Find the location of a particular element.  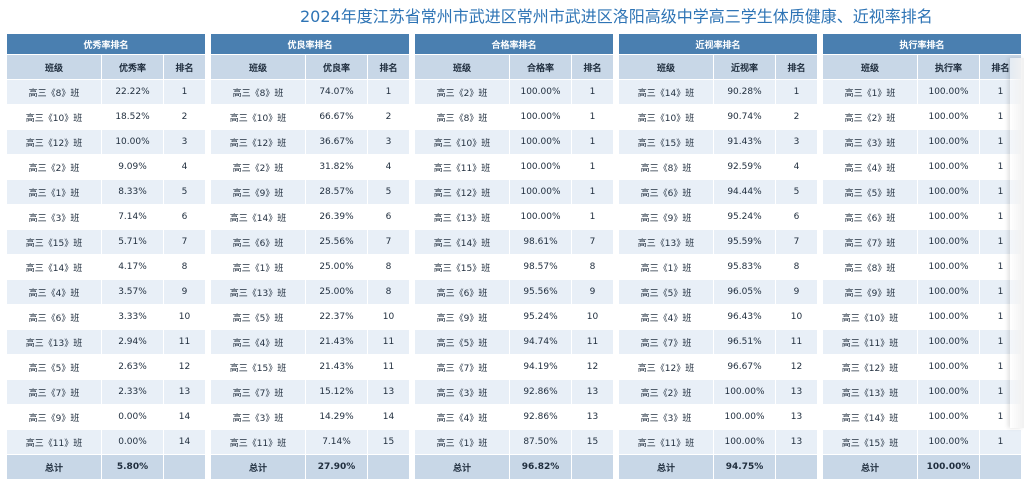

table-row: 高三《1》班 87.50% 15 is located at coordinates (514, 442).